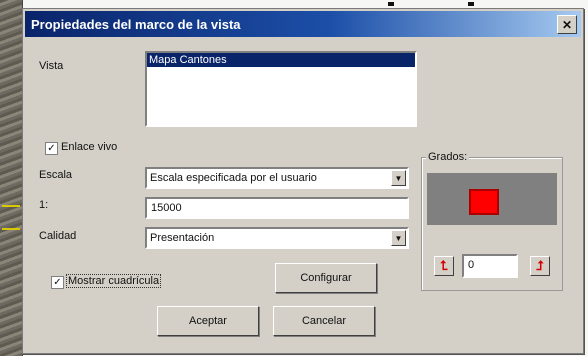 The width and height of the screenshot is (588, 356). I want to click on grados-input: 0, so click(490, 266).